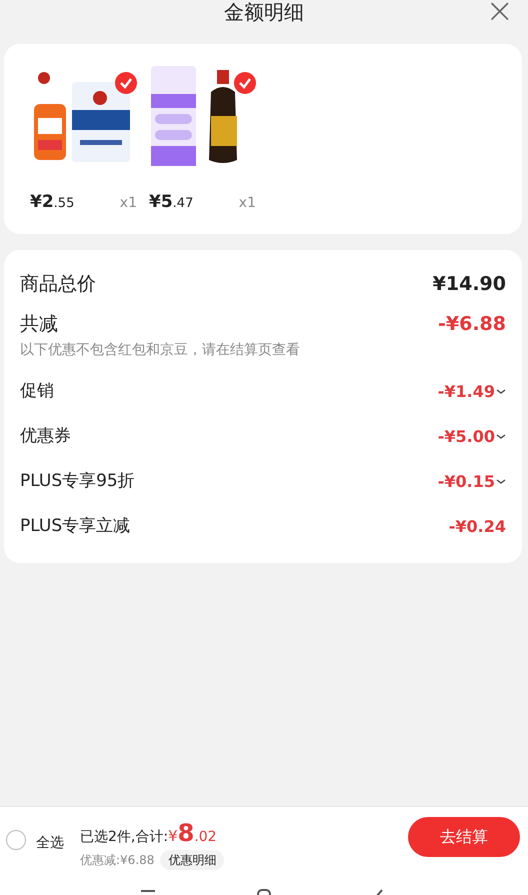  What do you see at coordinates (160, 350) in the screenshot?
I see `note-text: 以下优惠不包含红包和京豆，请在结算页查看` at bounding box center [160, 350].